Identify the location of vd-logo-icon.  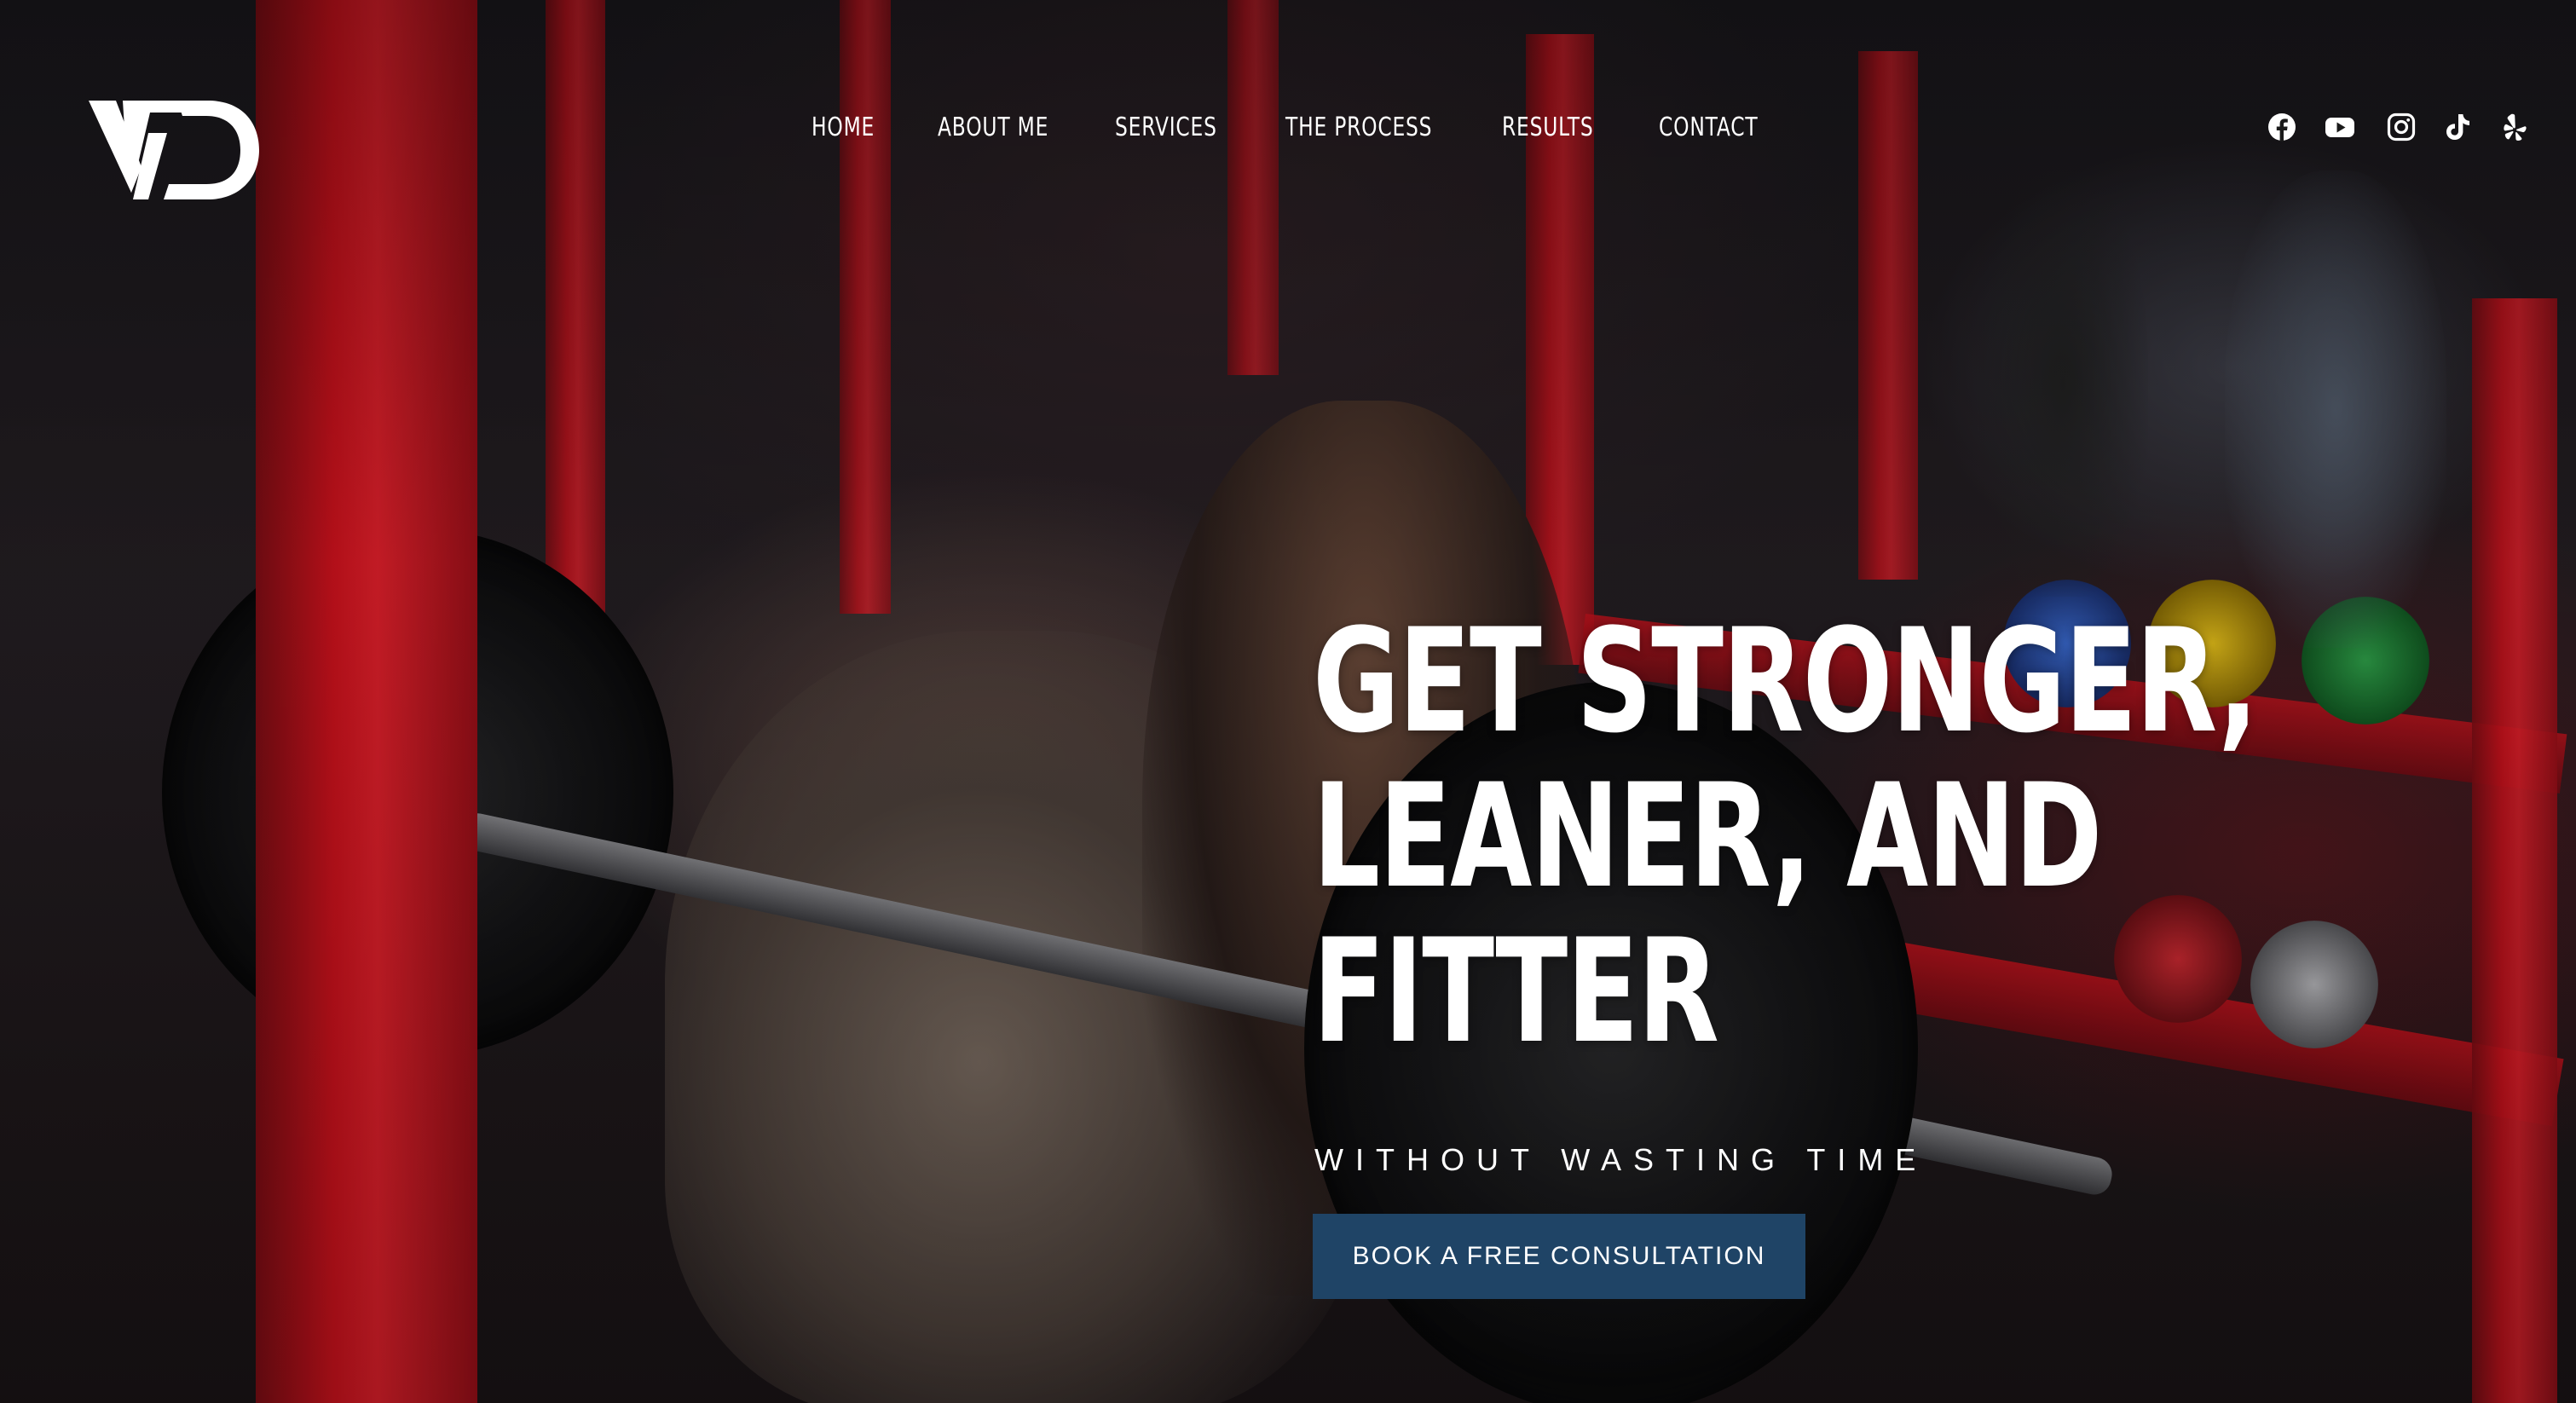
(174, 150).